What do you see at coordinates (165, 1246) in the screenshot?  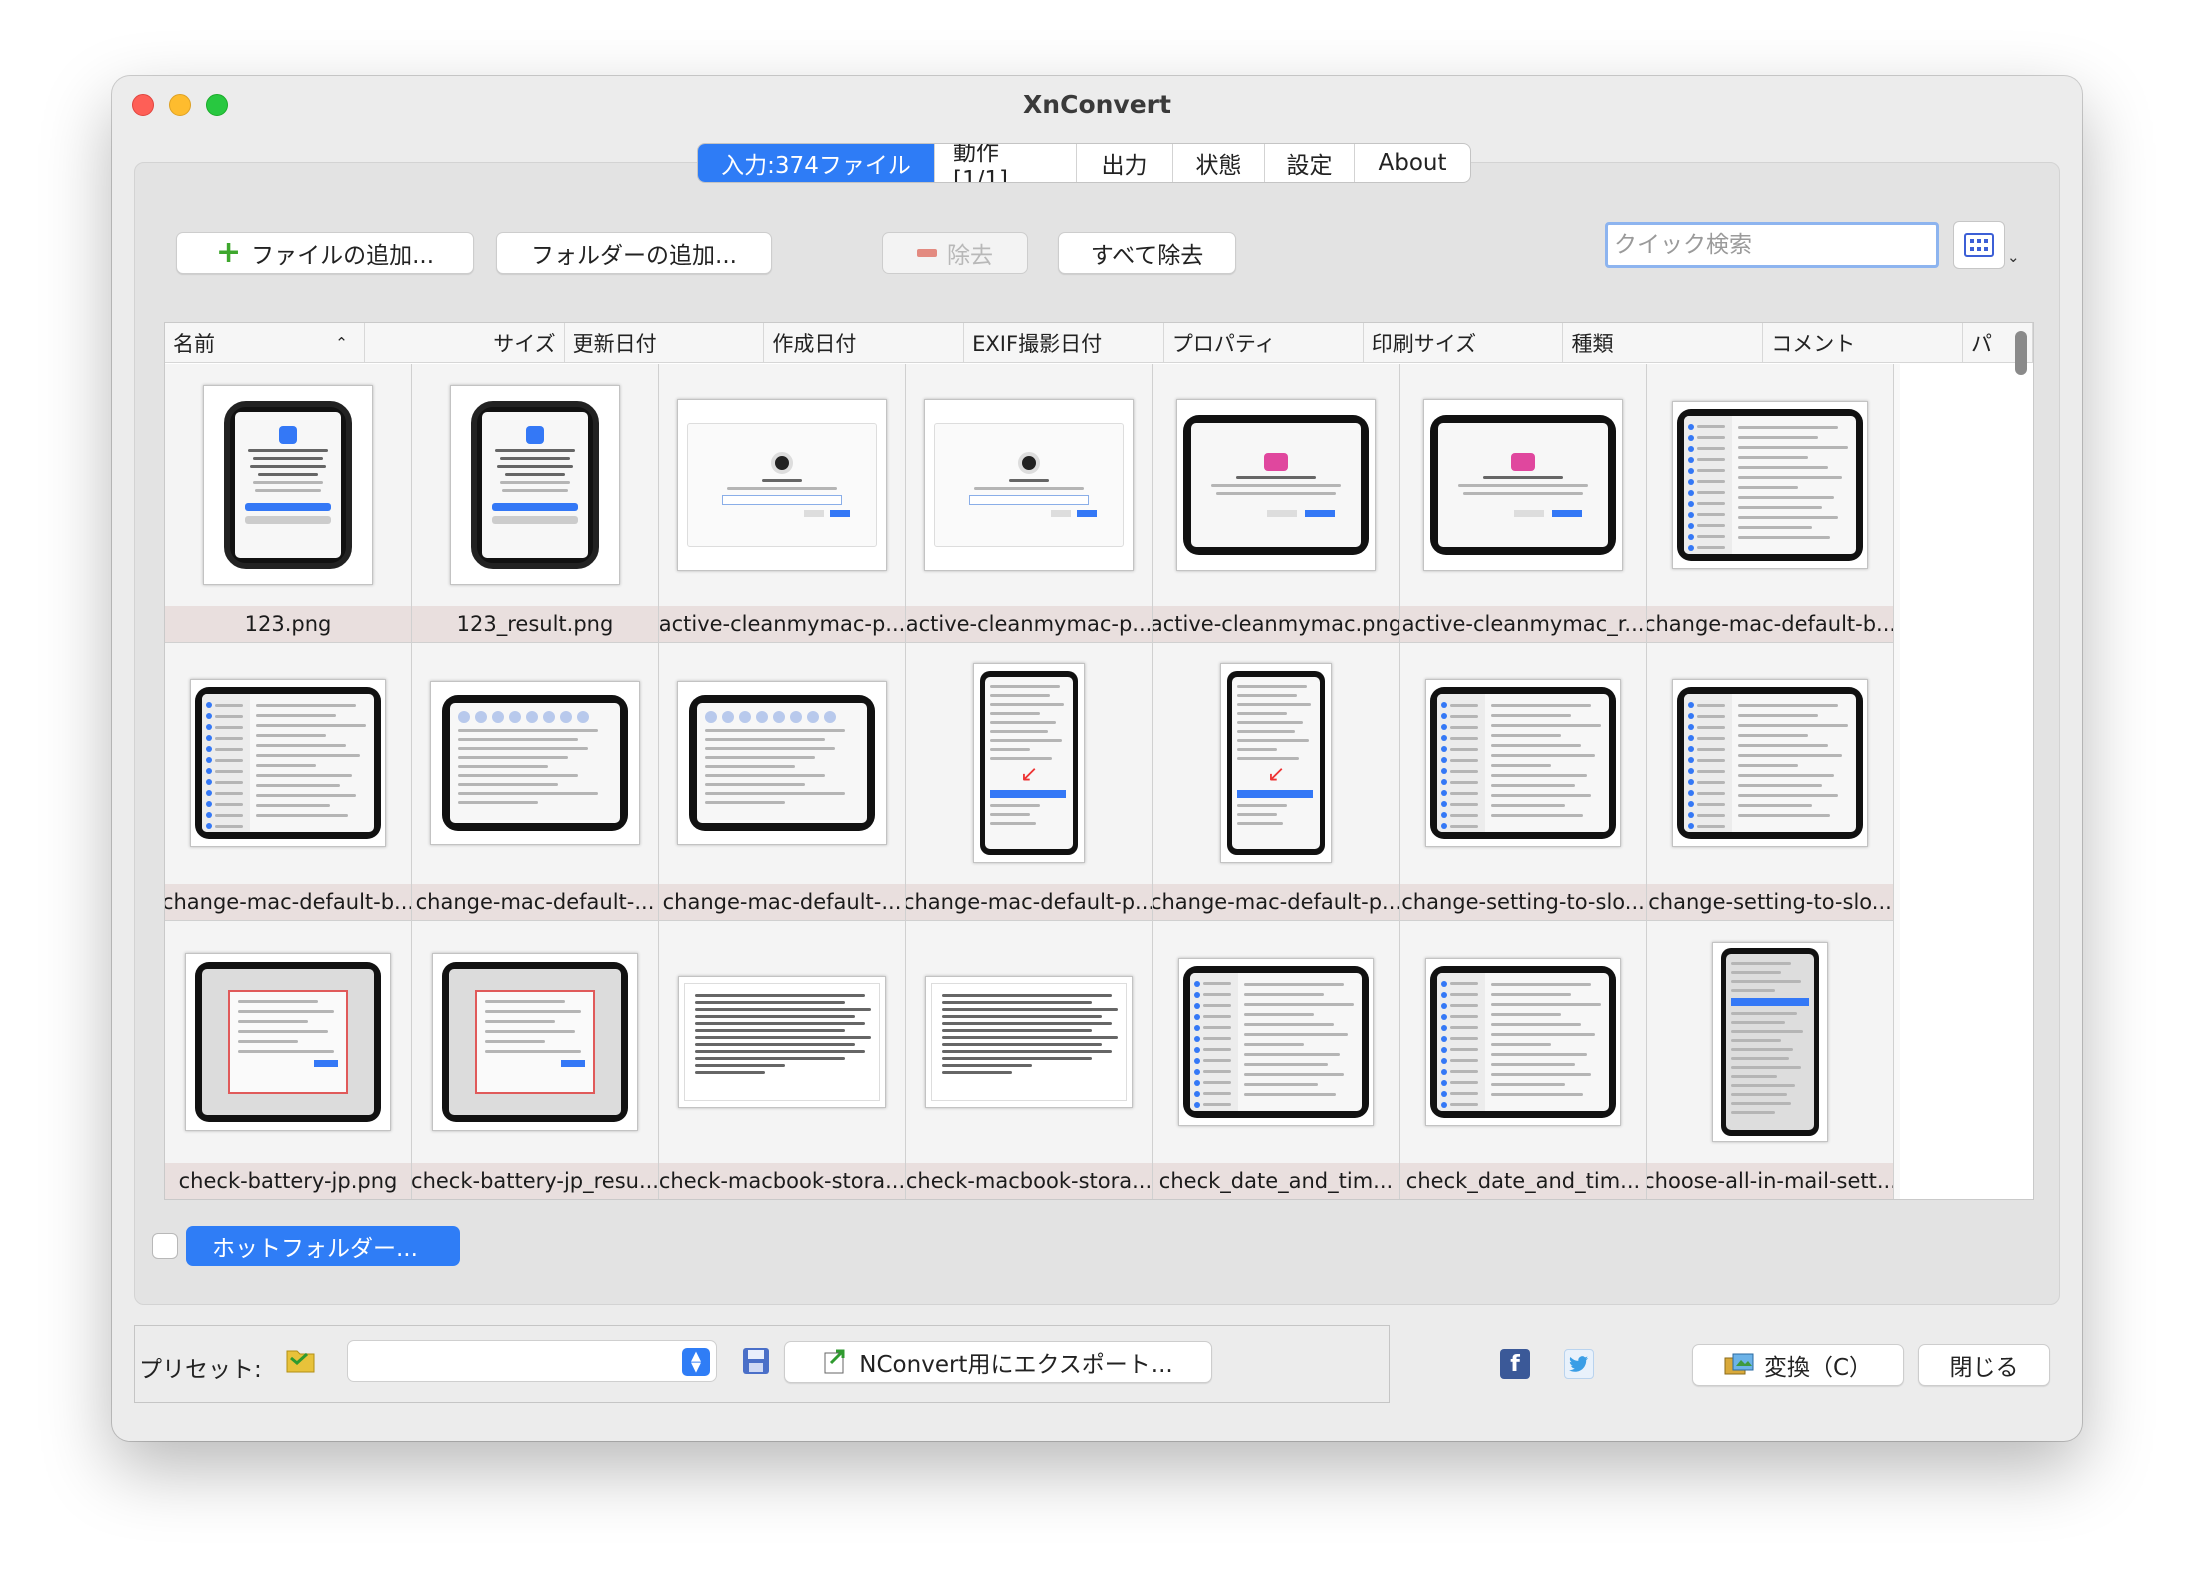 I see `hot-folder-checkbox` at bounding box center [165, 1246].